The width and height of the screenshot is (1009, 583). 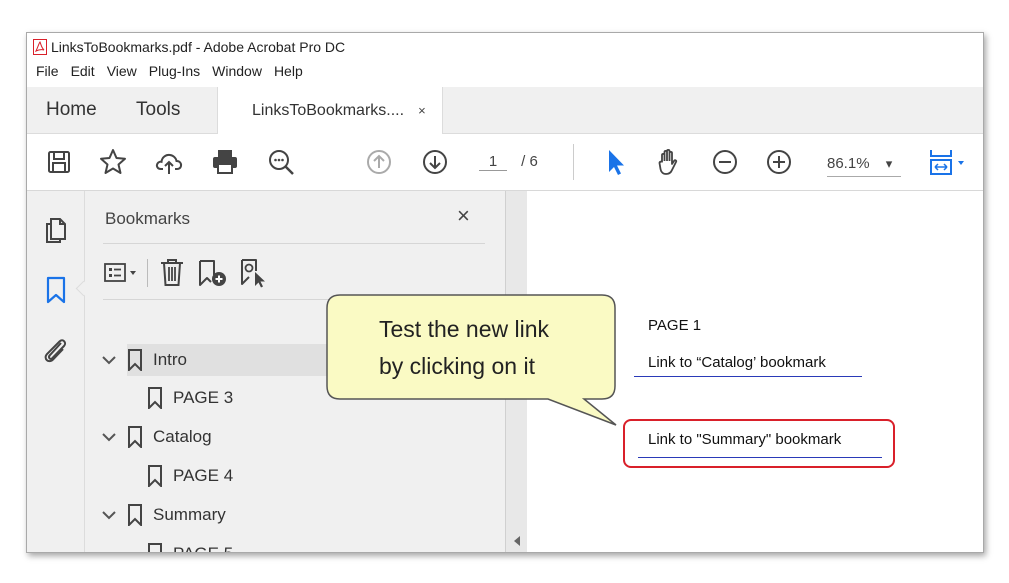 I want to click on page-heading: PAGE 1, so click(x=675, y=325).